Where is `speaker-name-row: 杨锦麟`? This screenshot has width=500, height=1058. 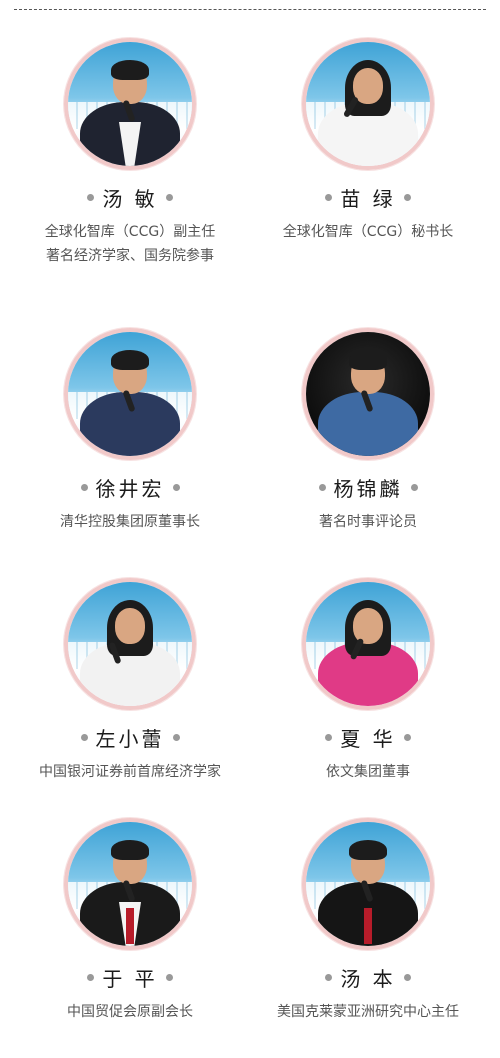 speaker-name-row: 杨锦麟 is located at coordinates (368, 487).